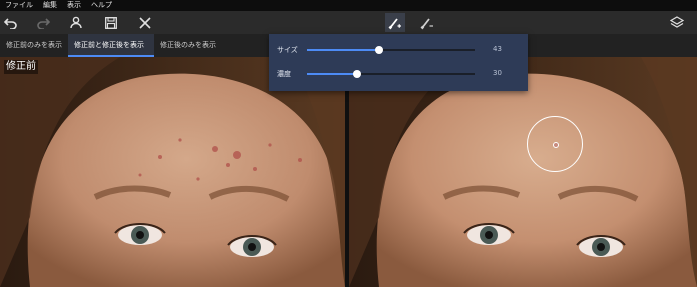 The width and height of the screenshot is (697, 287). What do you see at coordinates (284, 74) in the screenshot?
I see `brush-density-label: 濃度` at bounding box center [284, 74].